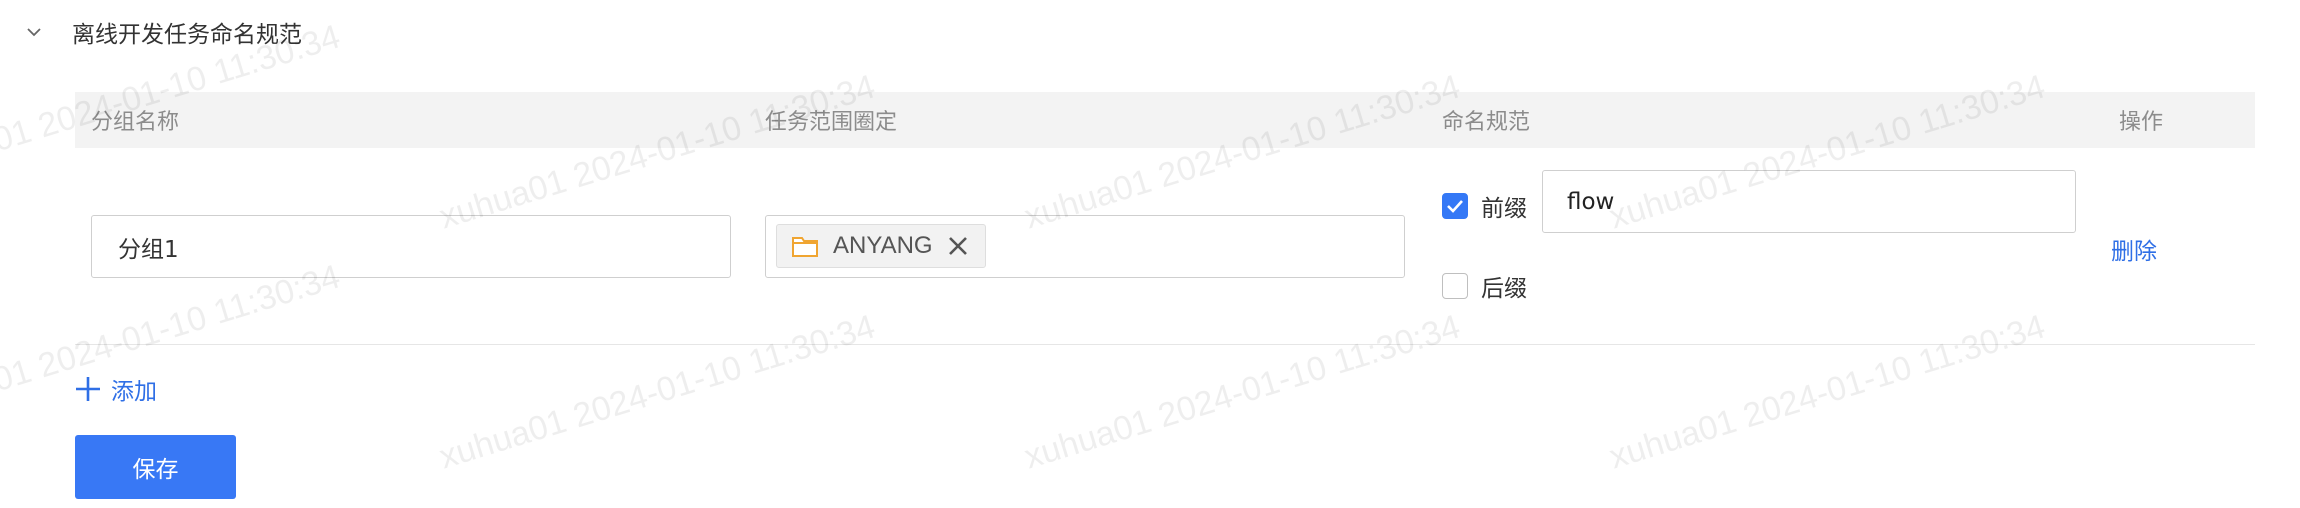 This screenshot has height=508, width=2300. Describe the element at coordinates (2134, 249) in the screenshot. I see `delete-link: 删除` at that location.